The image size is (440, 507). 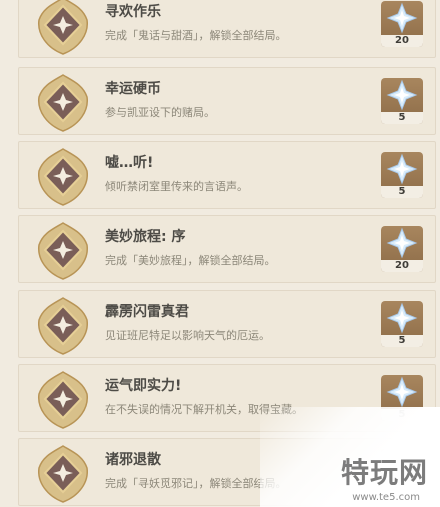 What do you see at coordinates (187, 335) in the screenshot?
I see `achievement-description: 见证班尼特足以影响天气的厄运。` at bounding box center [187, 335].